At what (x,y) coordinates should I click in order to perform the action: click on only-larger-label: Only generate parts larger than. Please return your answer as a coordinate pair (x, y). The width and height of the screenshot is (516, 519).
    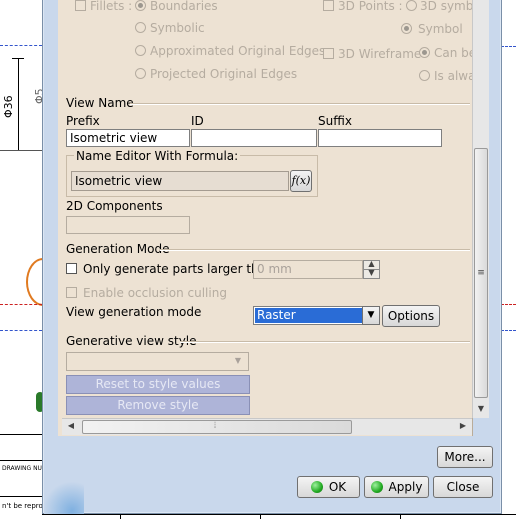
    Looking at the image, I should click on (178, 269).